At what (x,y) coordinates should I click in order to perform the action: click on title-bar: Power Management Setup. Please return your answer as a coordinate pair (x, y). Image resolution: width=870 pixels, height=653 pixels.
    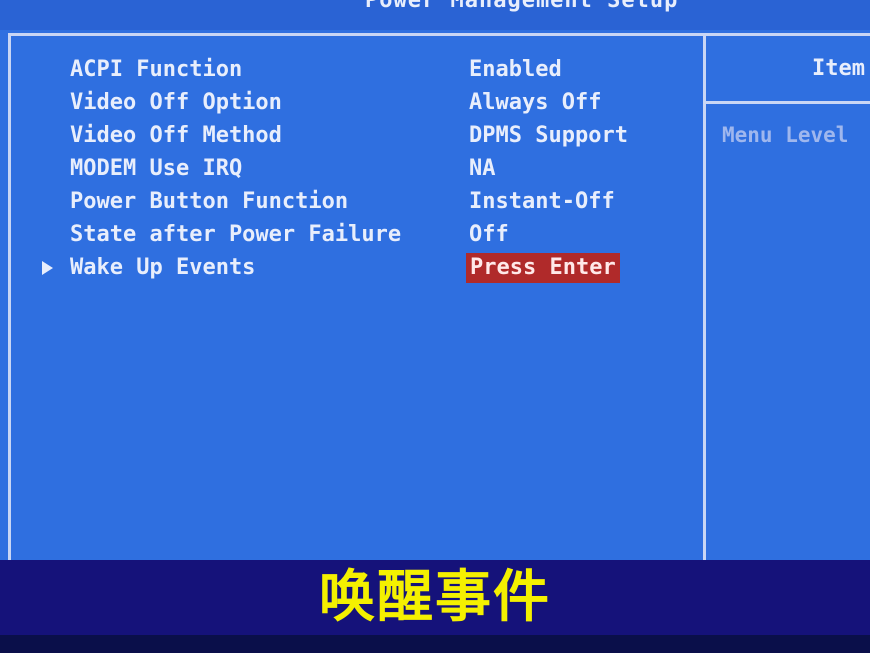
    Looking at the image, I should click on (435, 15).